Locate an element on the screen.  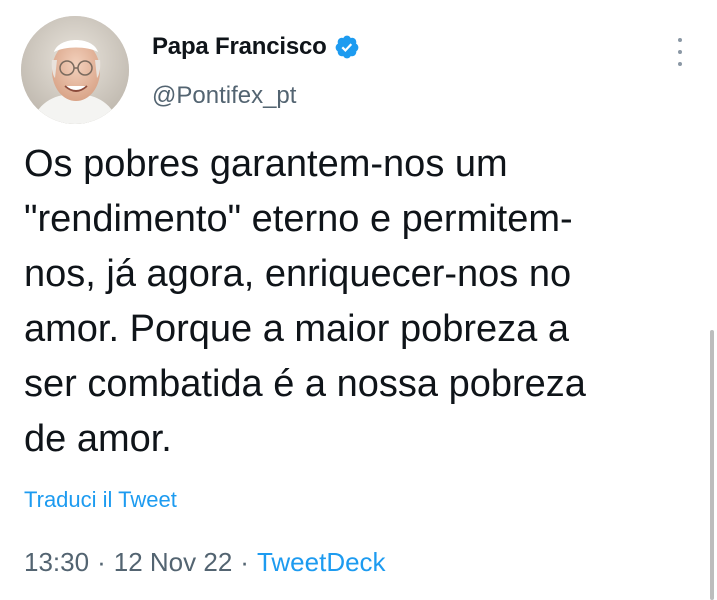
avatar-photo-icon is located at coordinates (75, 70).